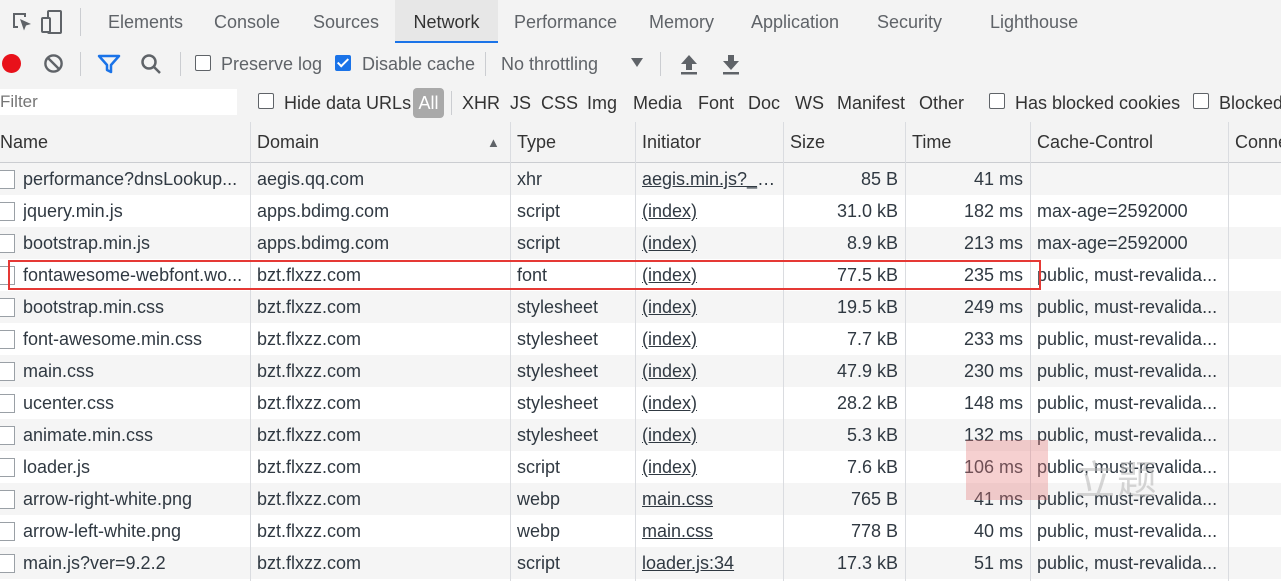 This screenshot has height=581, width=1281. What do you see at coordinates (764, 103) in the screenshot?
I see `filter-type-doc: Doc` at bounding box center [764, 103].